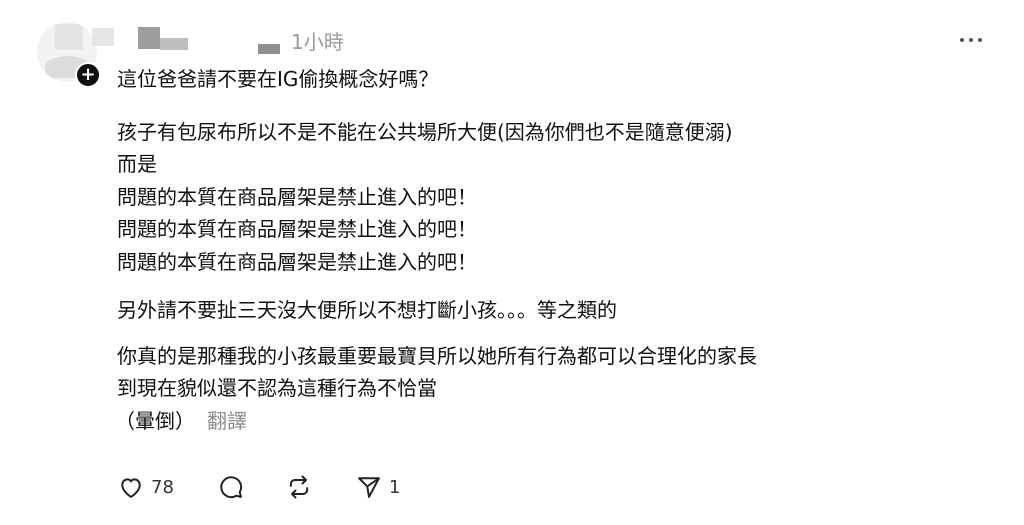 The image size is (1024, 525). What do you see at coordinates (137, 164) in the screenshot?
I see `post-line: 而是` at bounding box center [137, 164].